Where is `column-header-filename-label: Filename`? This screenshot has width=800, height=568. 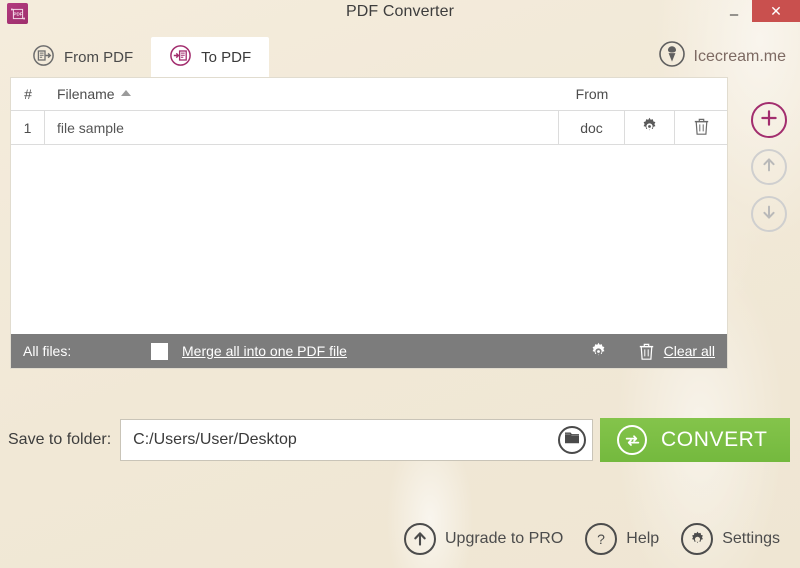 column-header-filename-label: Filename is located at coordinates (86, 94).